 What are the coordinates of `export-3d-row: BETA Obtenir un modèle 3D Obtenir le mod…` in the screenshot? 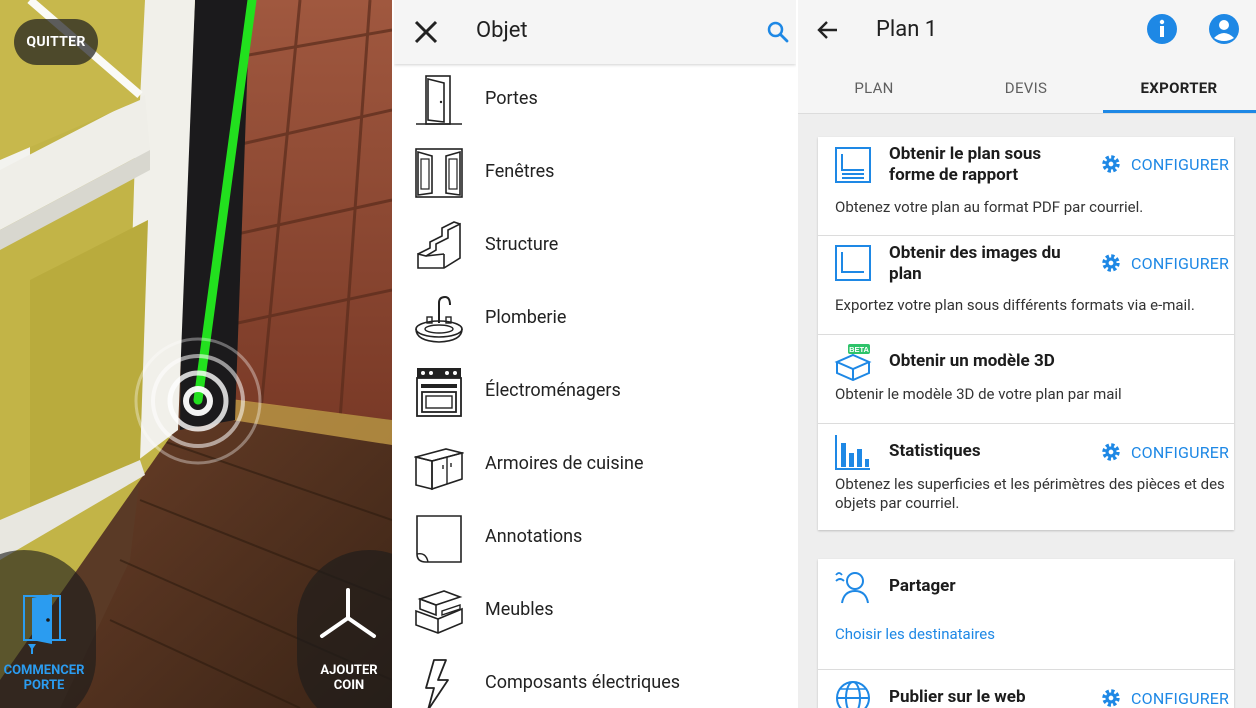 It's located at (1026, 379).